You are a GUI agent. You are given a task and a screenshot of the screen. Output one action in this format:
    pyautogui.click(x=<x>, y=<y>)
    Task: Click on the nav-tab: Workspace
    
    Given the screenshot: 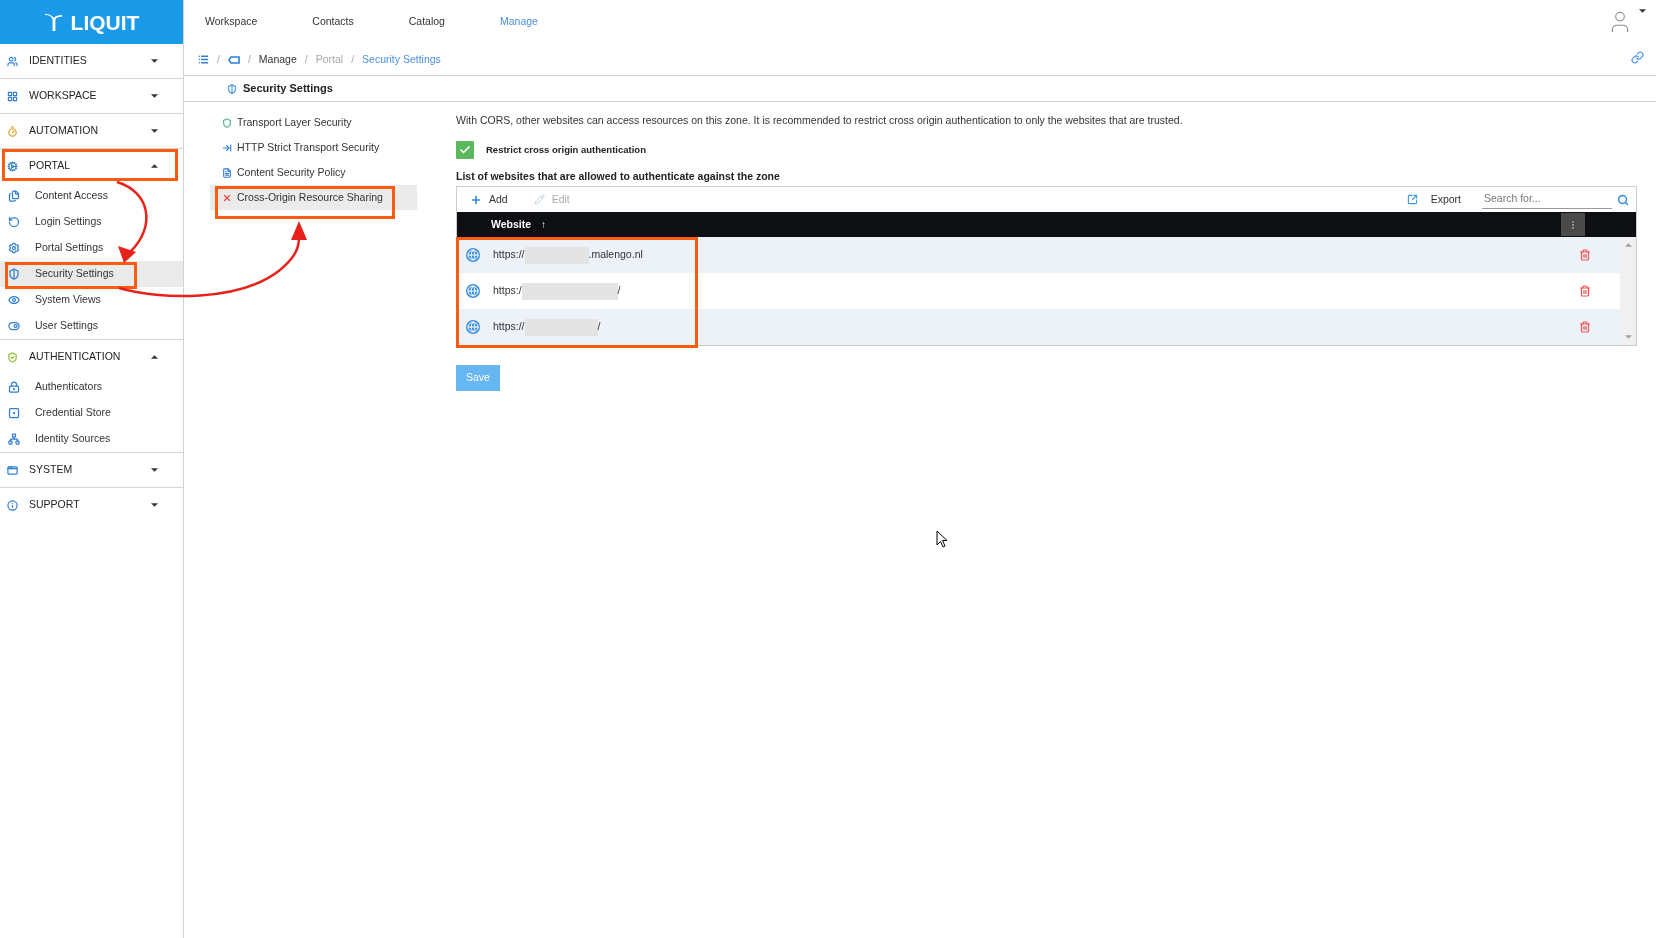 What is the action you would take?
    pyautogui.click(x=231, y=22)
    